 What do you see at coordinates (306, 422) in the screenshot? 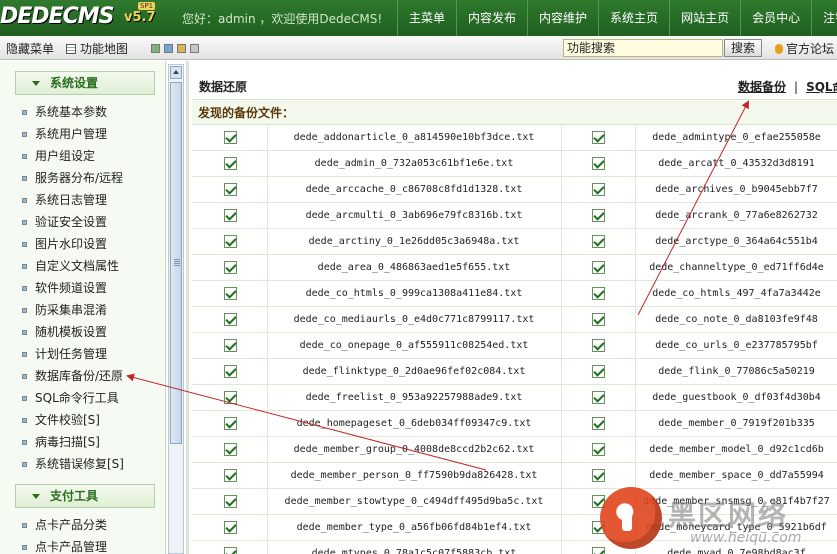
I see `arrow-to-db-backup` at bounding box center [306, 422].